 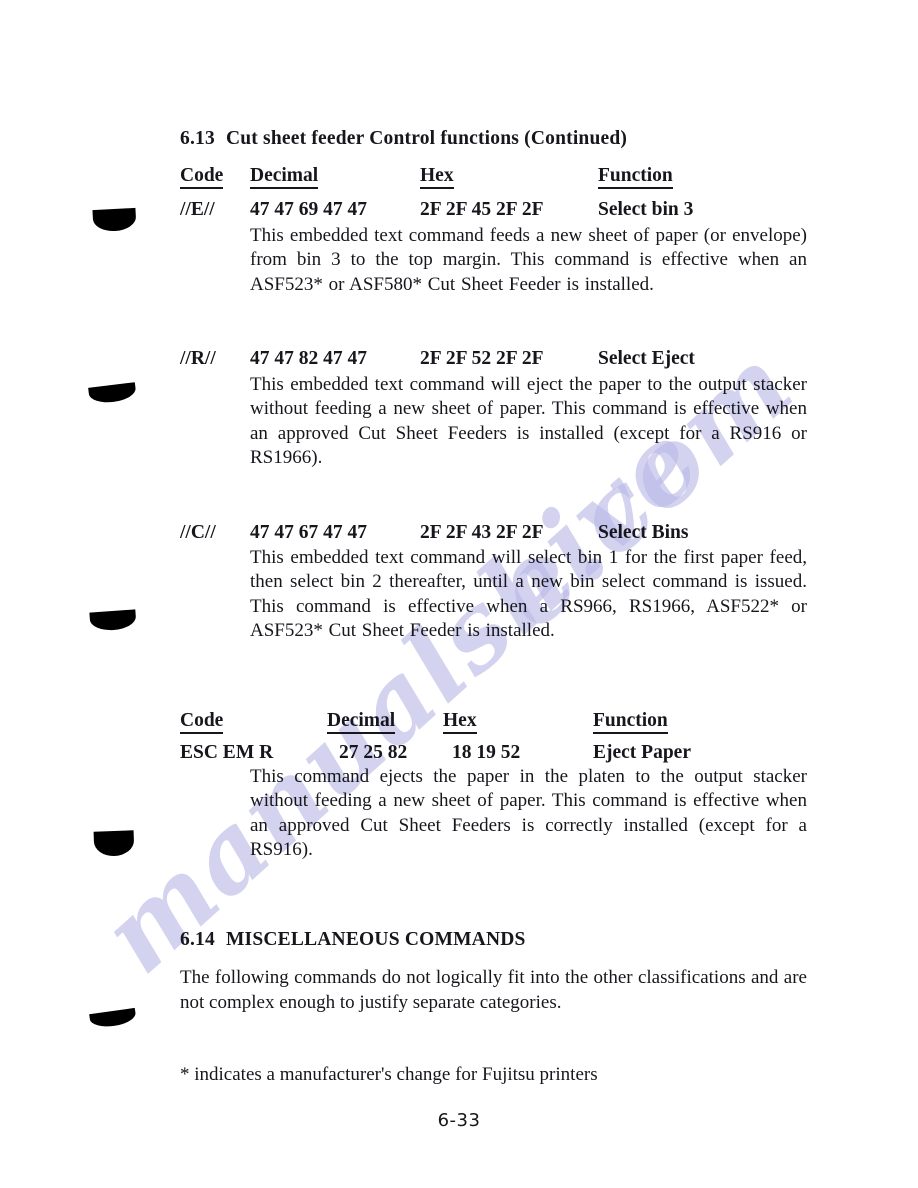 What do you see at coordinates (197, 209) in the screenshot?
I see `command-code: //E//` at bounding box center [197, 209].